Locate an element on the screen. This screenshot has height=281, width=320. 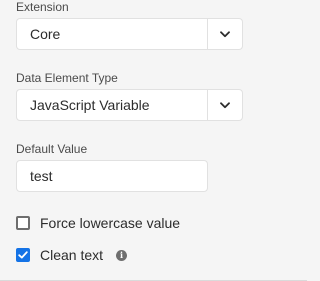
extension-picker-toggle is located at coordinates (224, 34).